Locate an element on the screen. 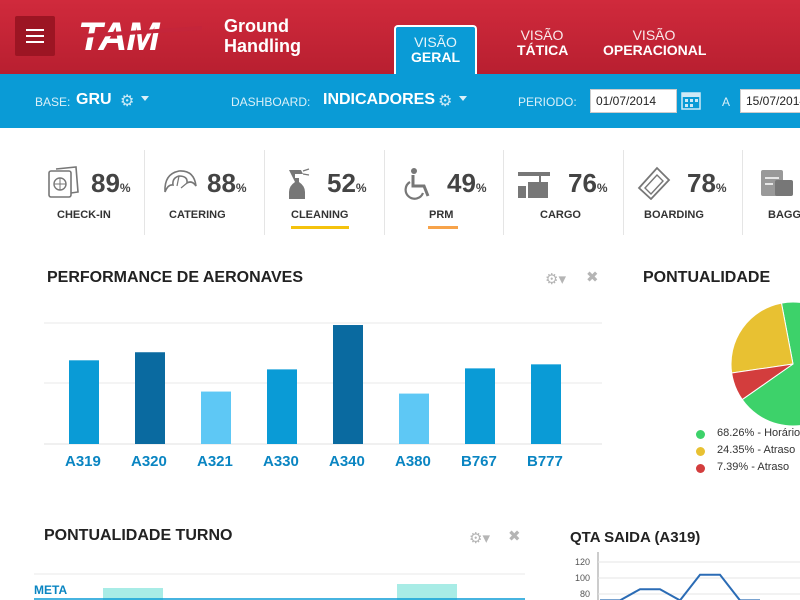  tab-visao-operacional: Visão Operacional is located at coordinates (655, 42).